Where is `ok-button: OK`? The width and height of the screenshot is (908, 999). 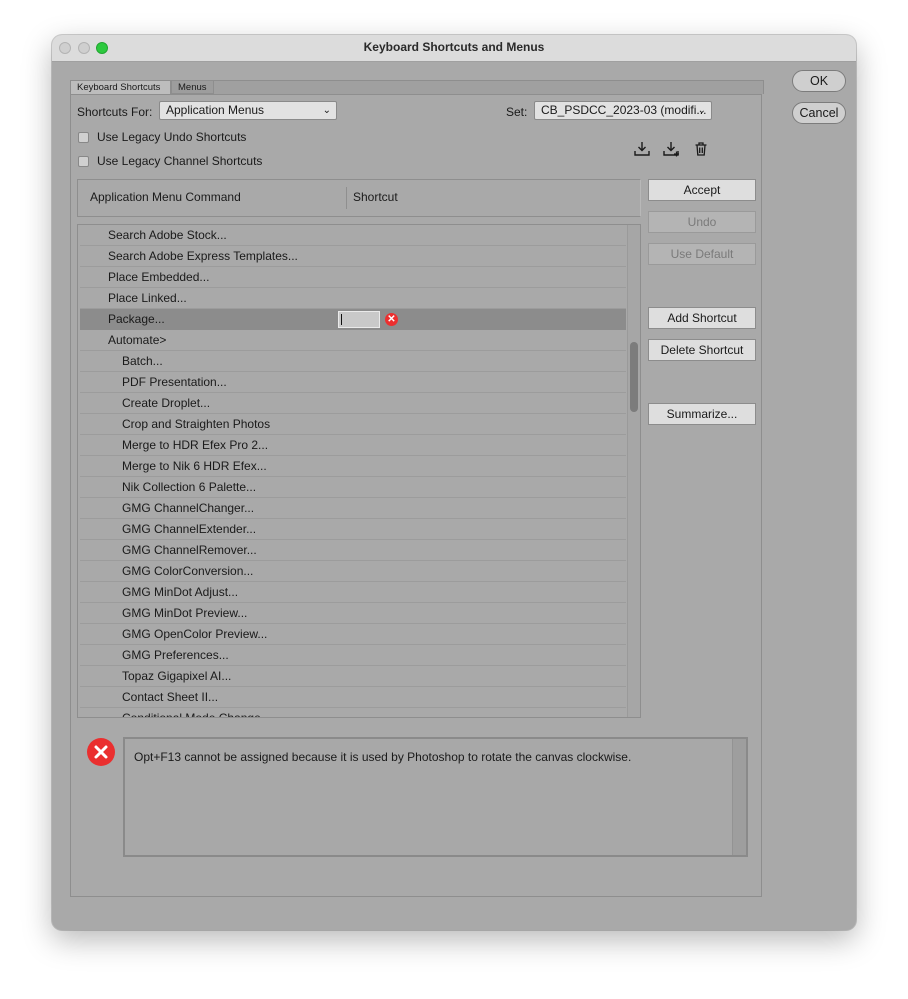
ok-button: OK is located at coordinates (819, 81).